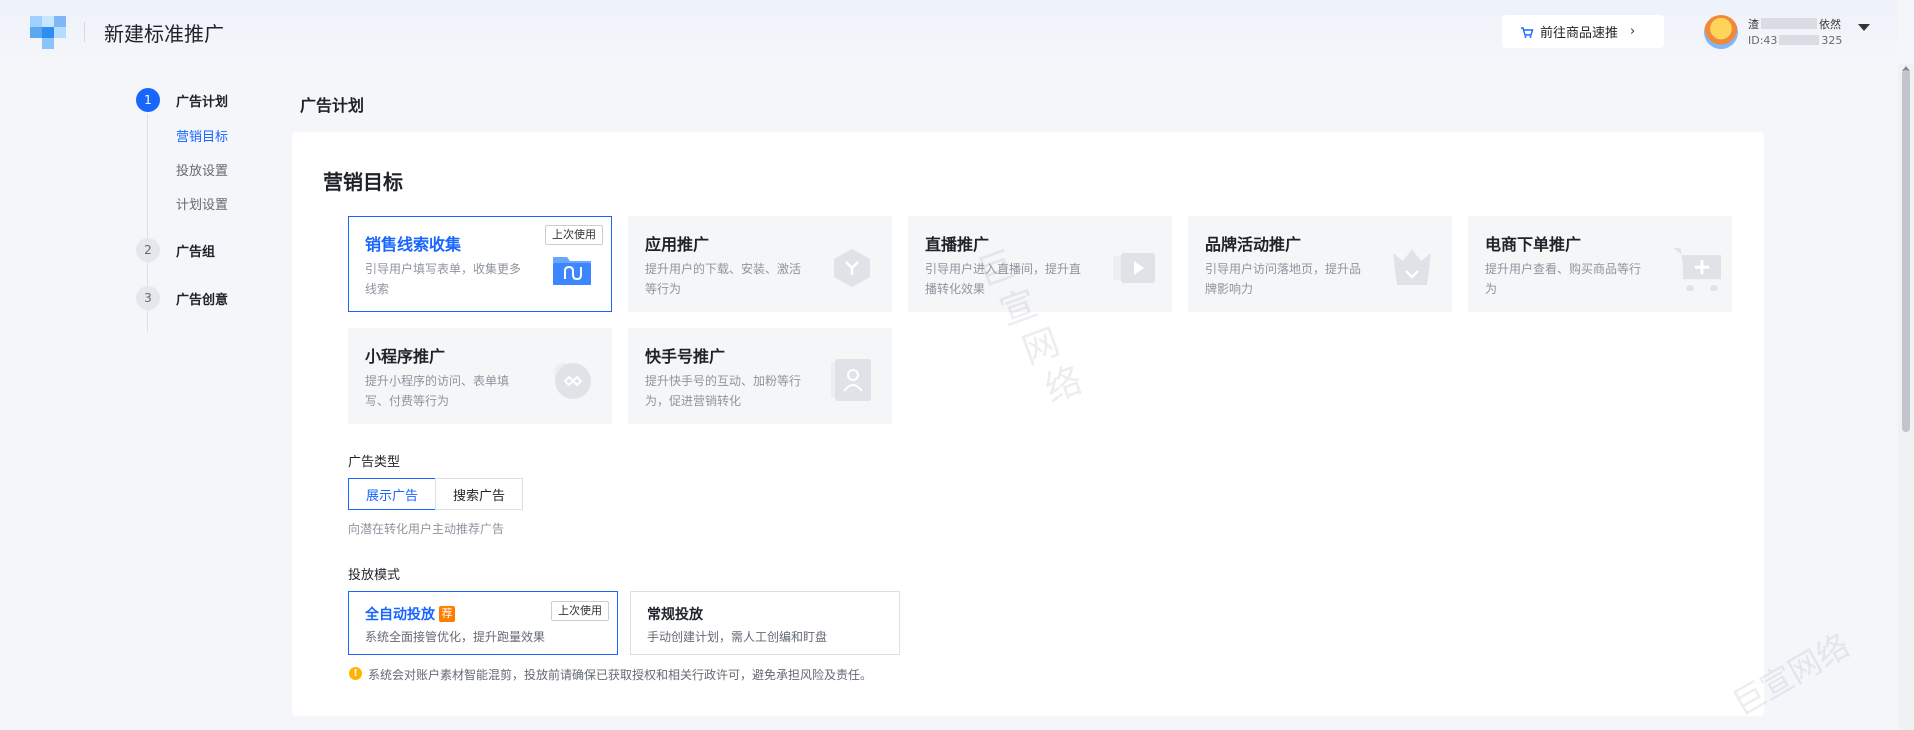 The width and height of the screenshot is (1914, 730). Describe the element at coordinates (723, 279) in the screenshot. I see `goal-desc: 提升用户的下载、安装、激活等行为` at that location.